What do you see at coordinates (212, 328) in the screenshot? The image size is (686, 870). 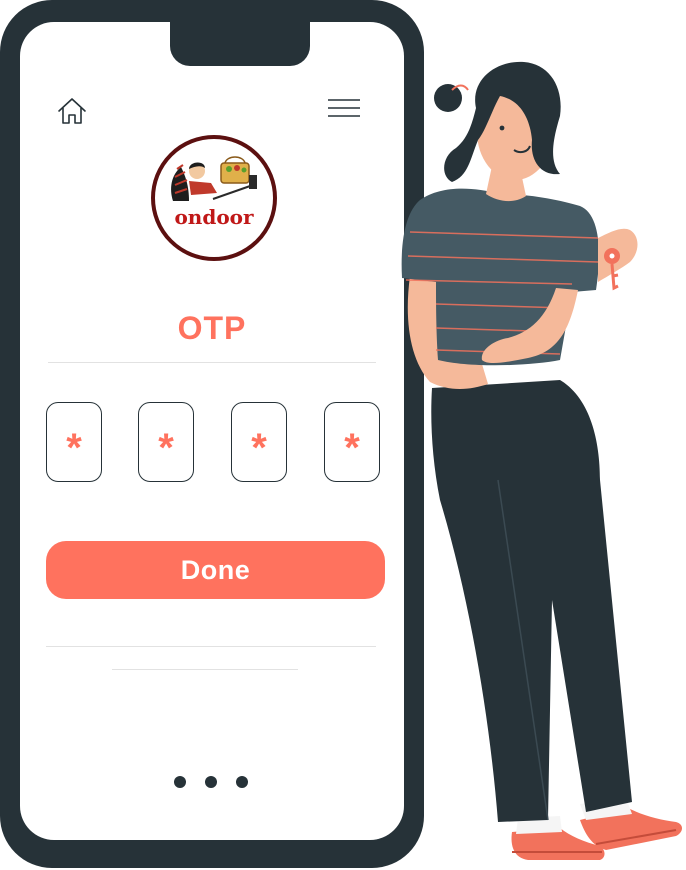 I see `page-title: OTP` at bounding box center [212, 328].